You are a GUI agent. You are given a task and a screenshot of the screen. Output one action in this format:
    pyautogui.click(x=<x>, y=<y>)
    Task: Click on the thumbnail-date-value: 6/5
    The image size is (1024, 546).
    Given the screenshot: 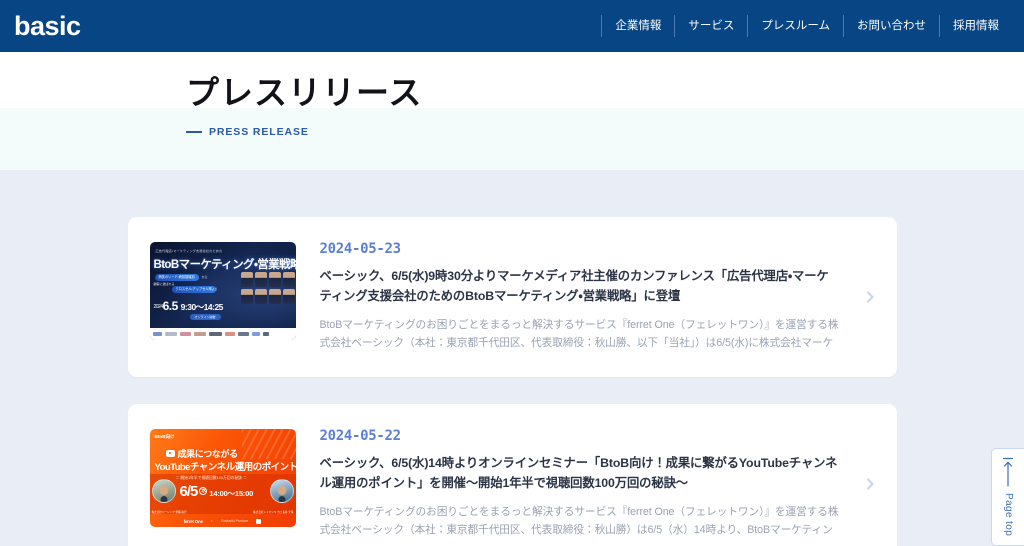 What is the action you would take?
    pyautogui.click(x=189, y=491)
    